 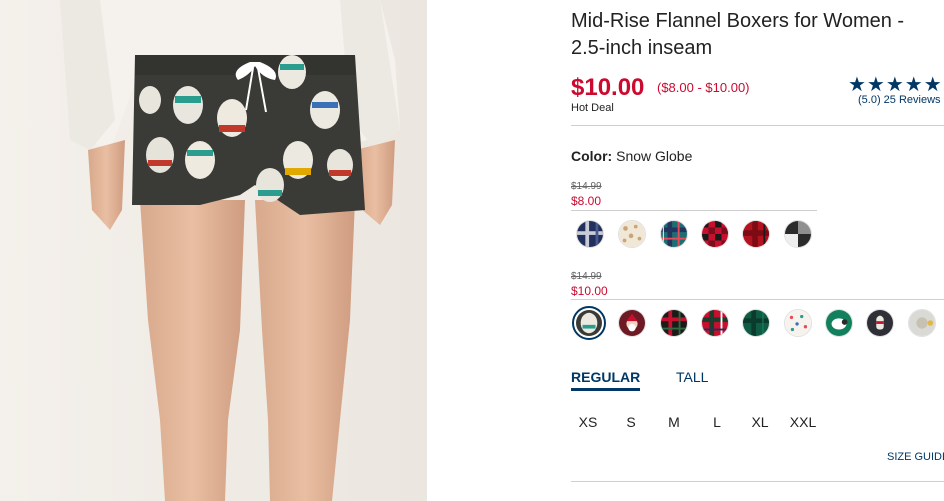 I want to click on swatch-green-tartan, so click(x=756, y=323).